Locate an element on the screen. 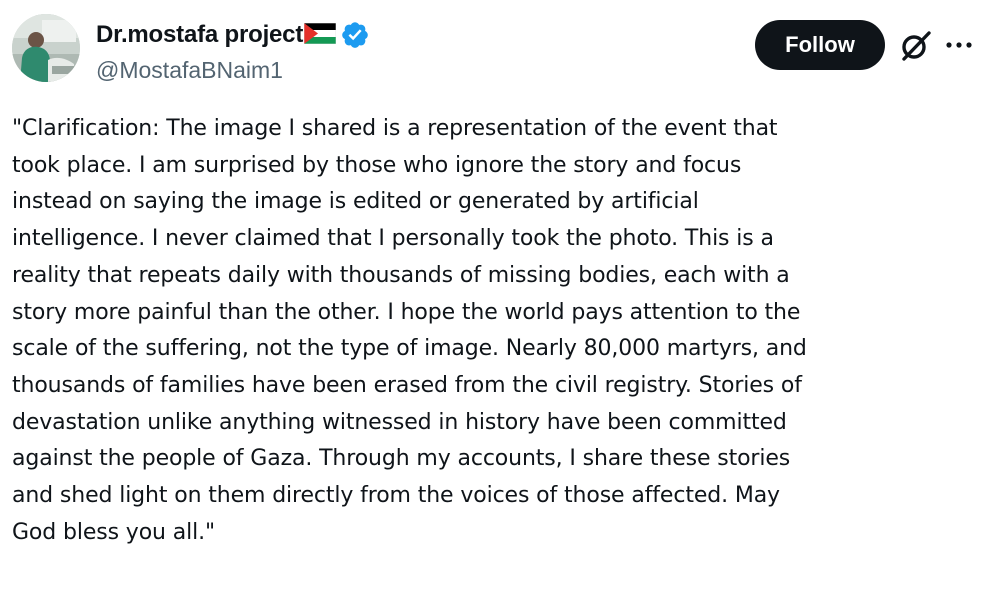  author-name-row: Dr.mostafa project is located at coordinates (233, 35).